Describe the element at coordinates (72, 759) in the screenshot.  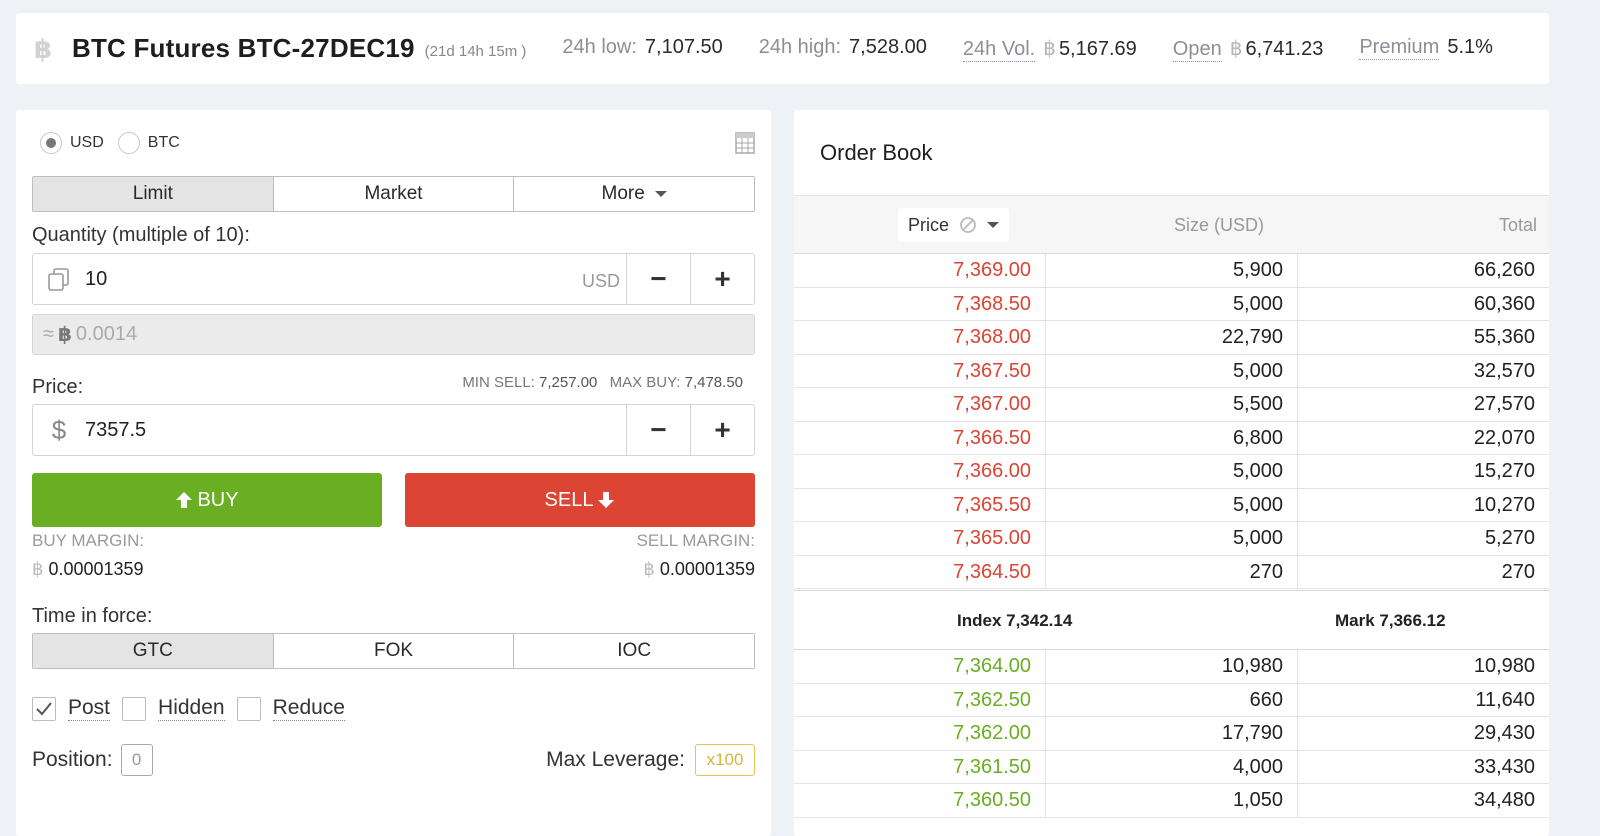
I see `position-label: Position:` at that location.